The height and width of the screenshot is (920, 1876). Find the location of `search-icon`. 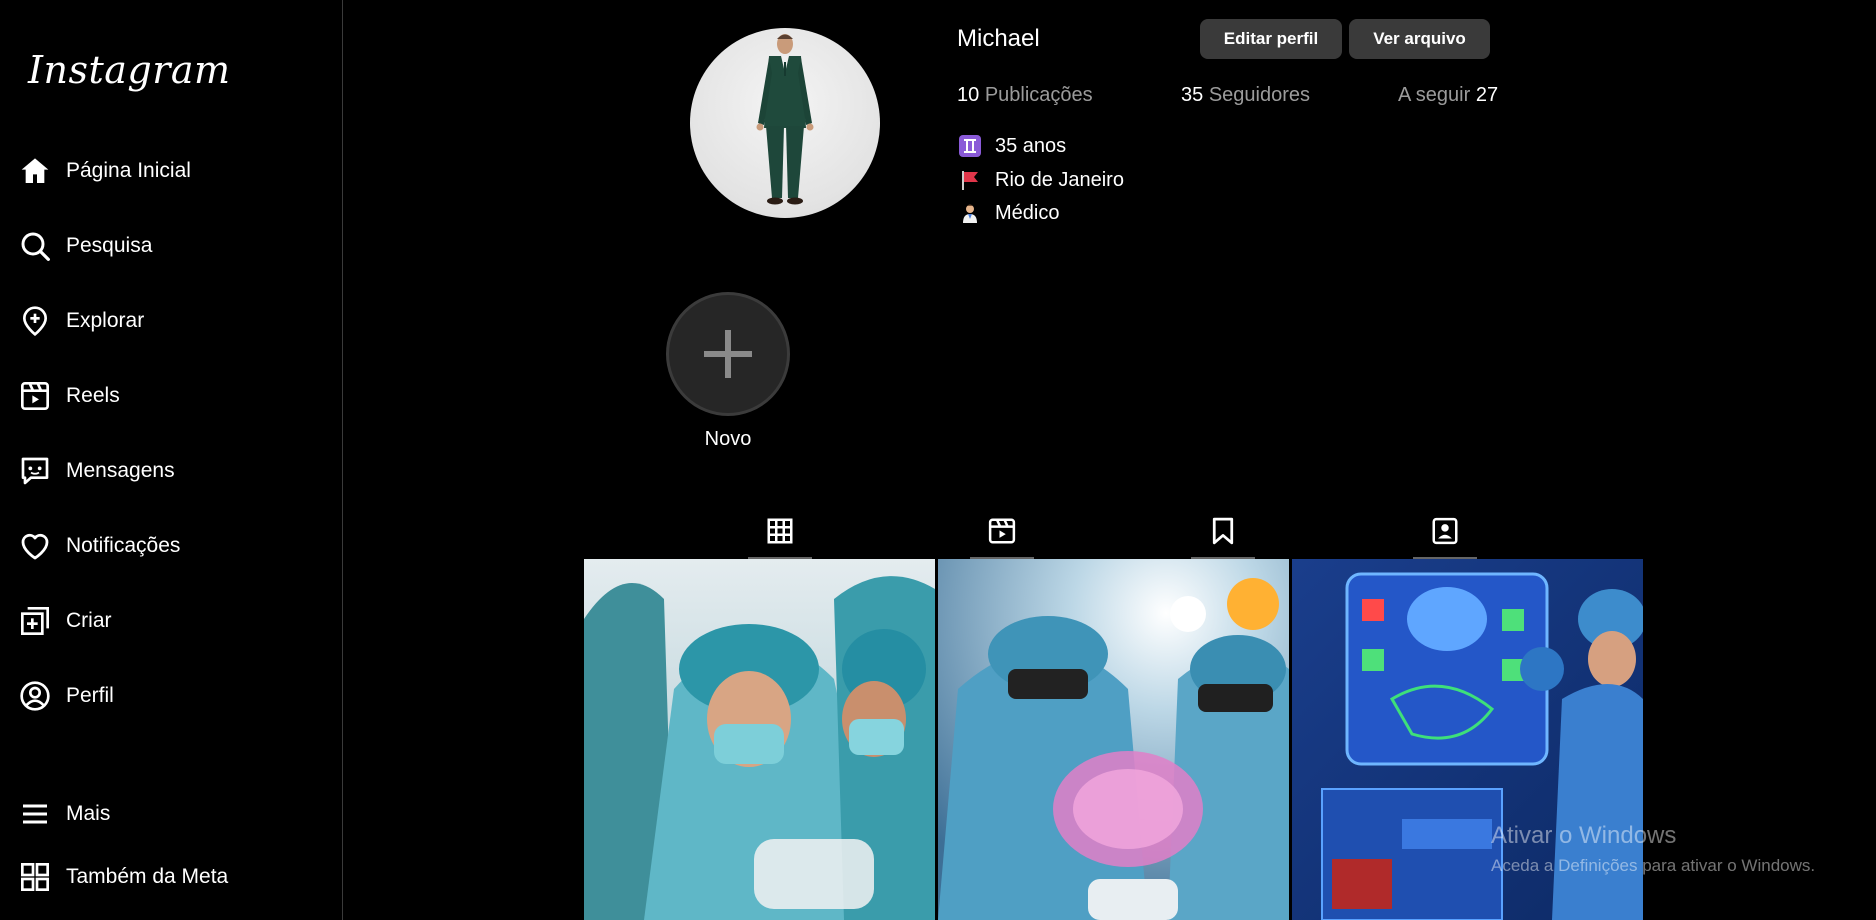

search-icon is located at coordinates (35, 246).